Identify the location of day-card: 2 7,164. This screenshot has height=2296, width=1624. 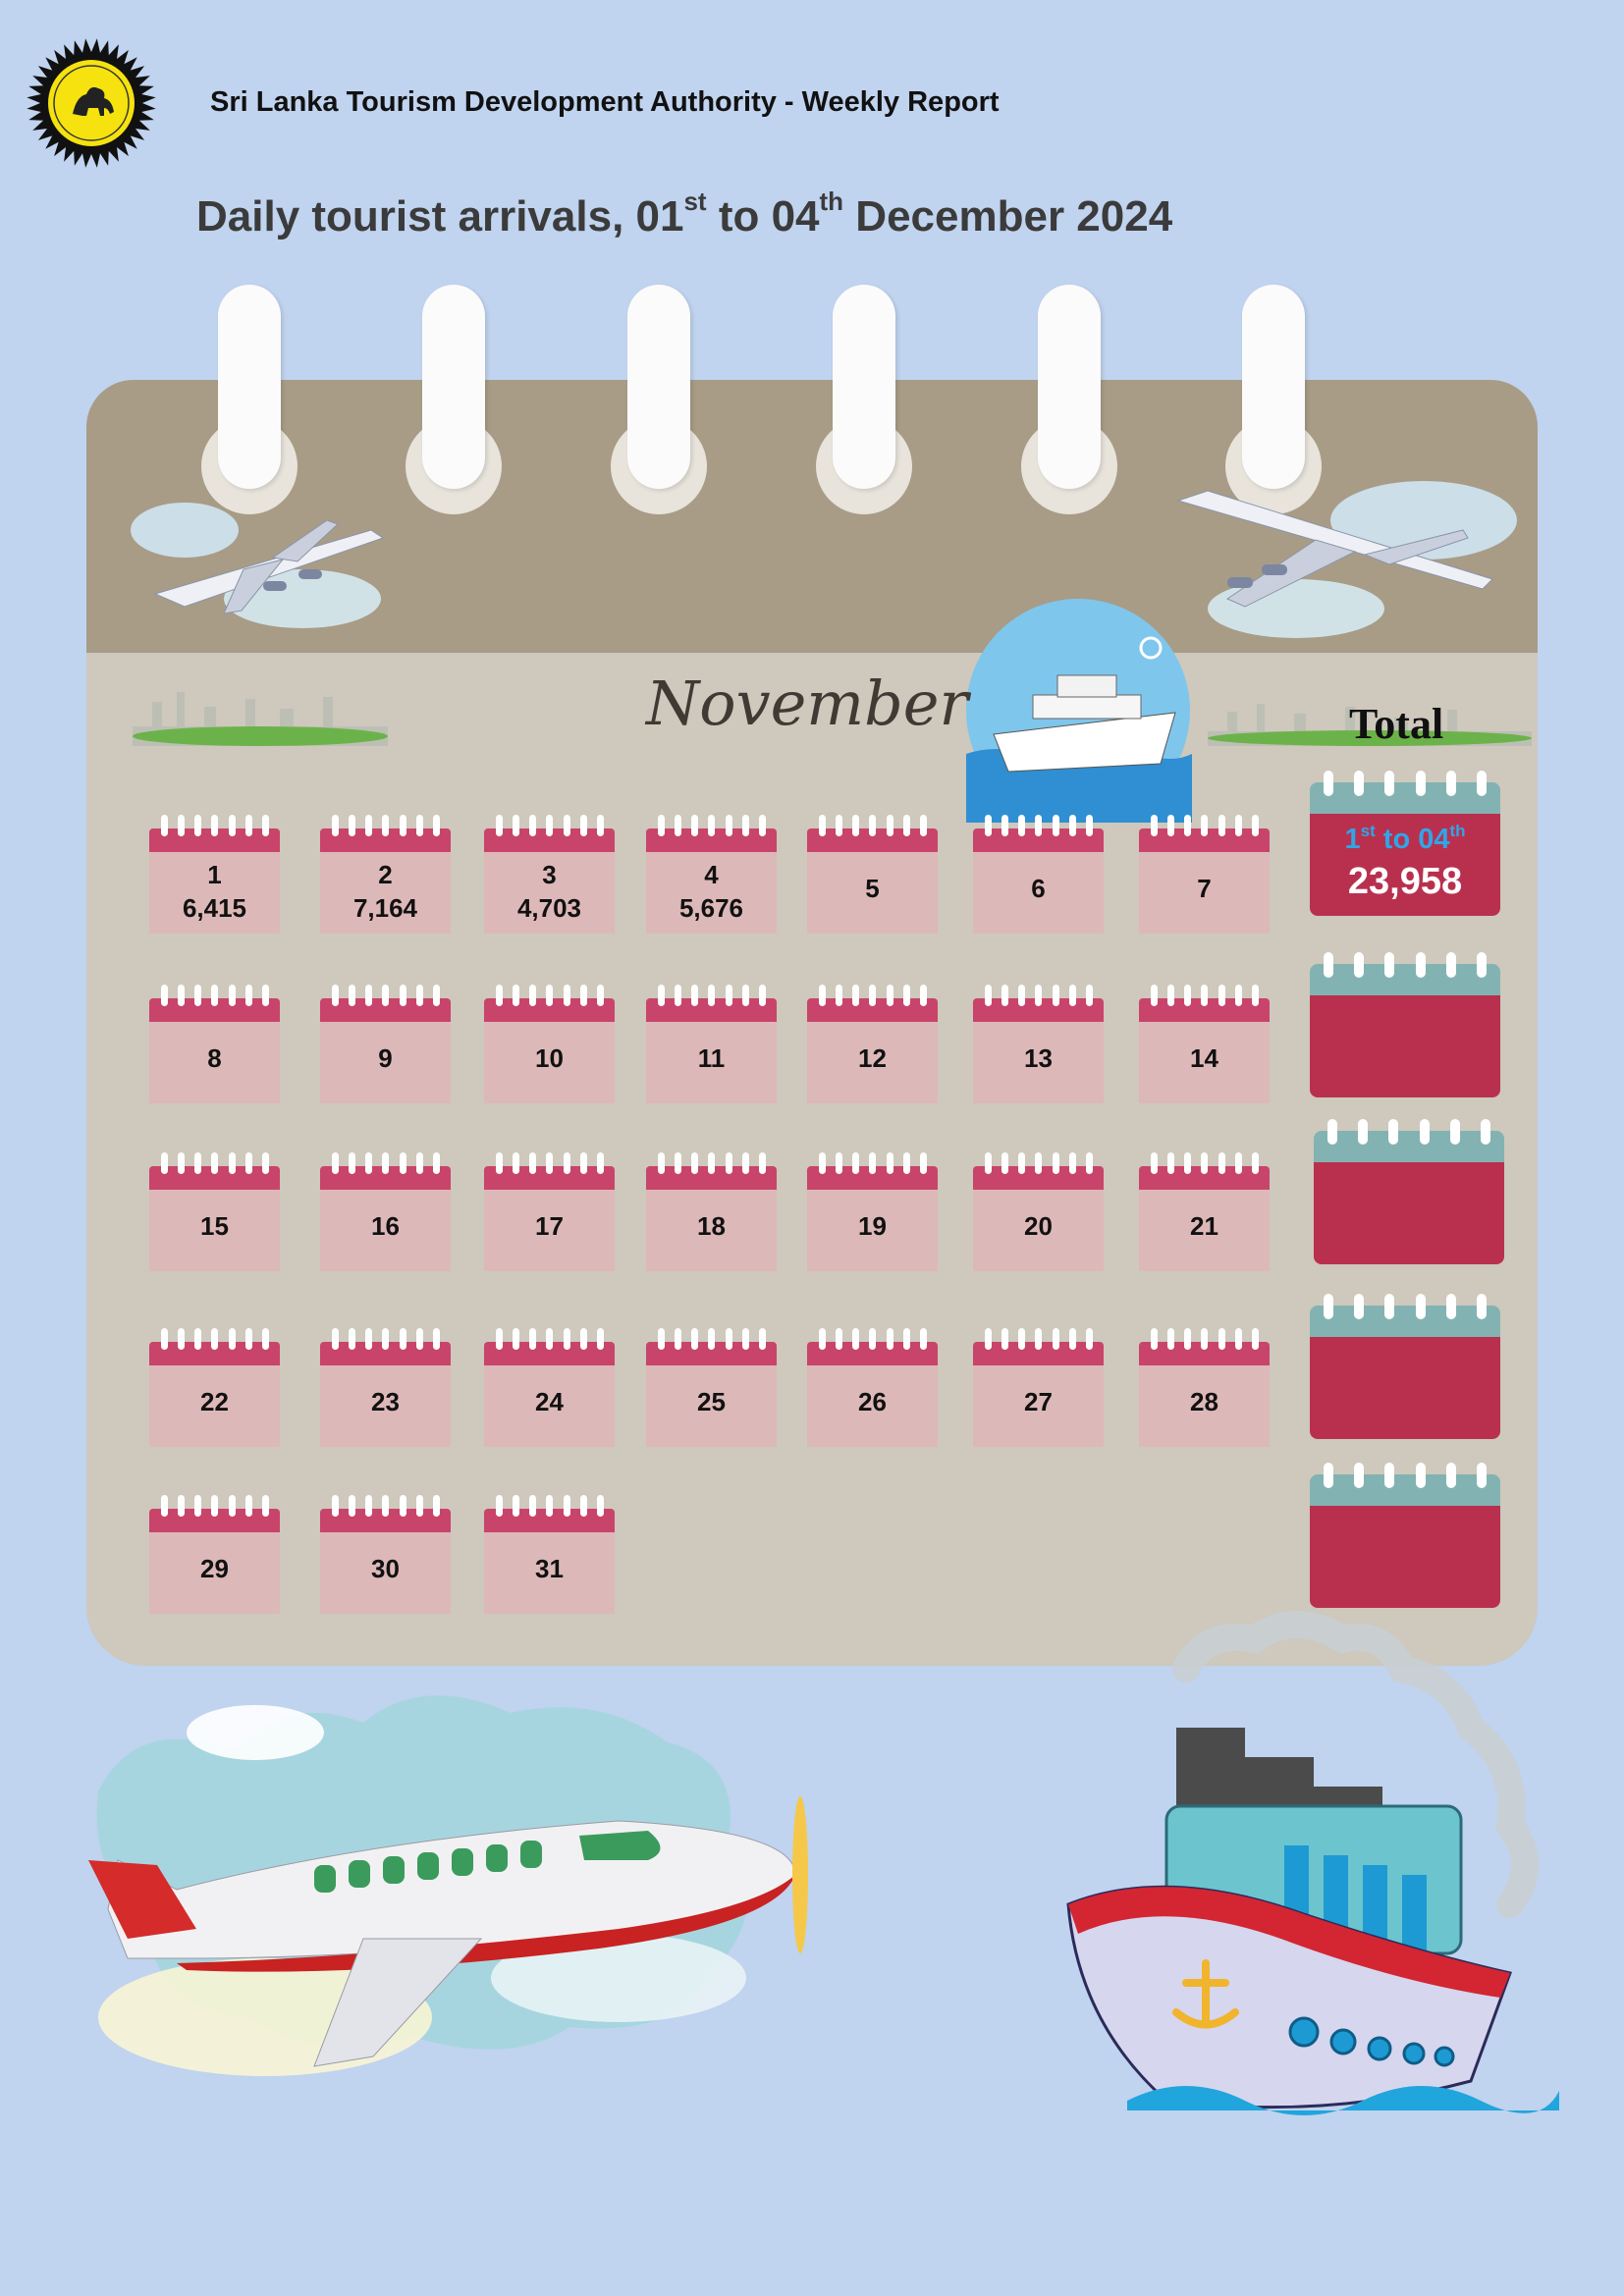
(385, 874).